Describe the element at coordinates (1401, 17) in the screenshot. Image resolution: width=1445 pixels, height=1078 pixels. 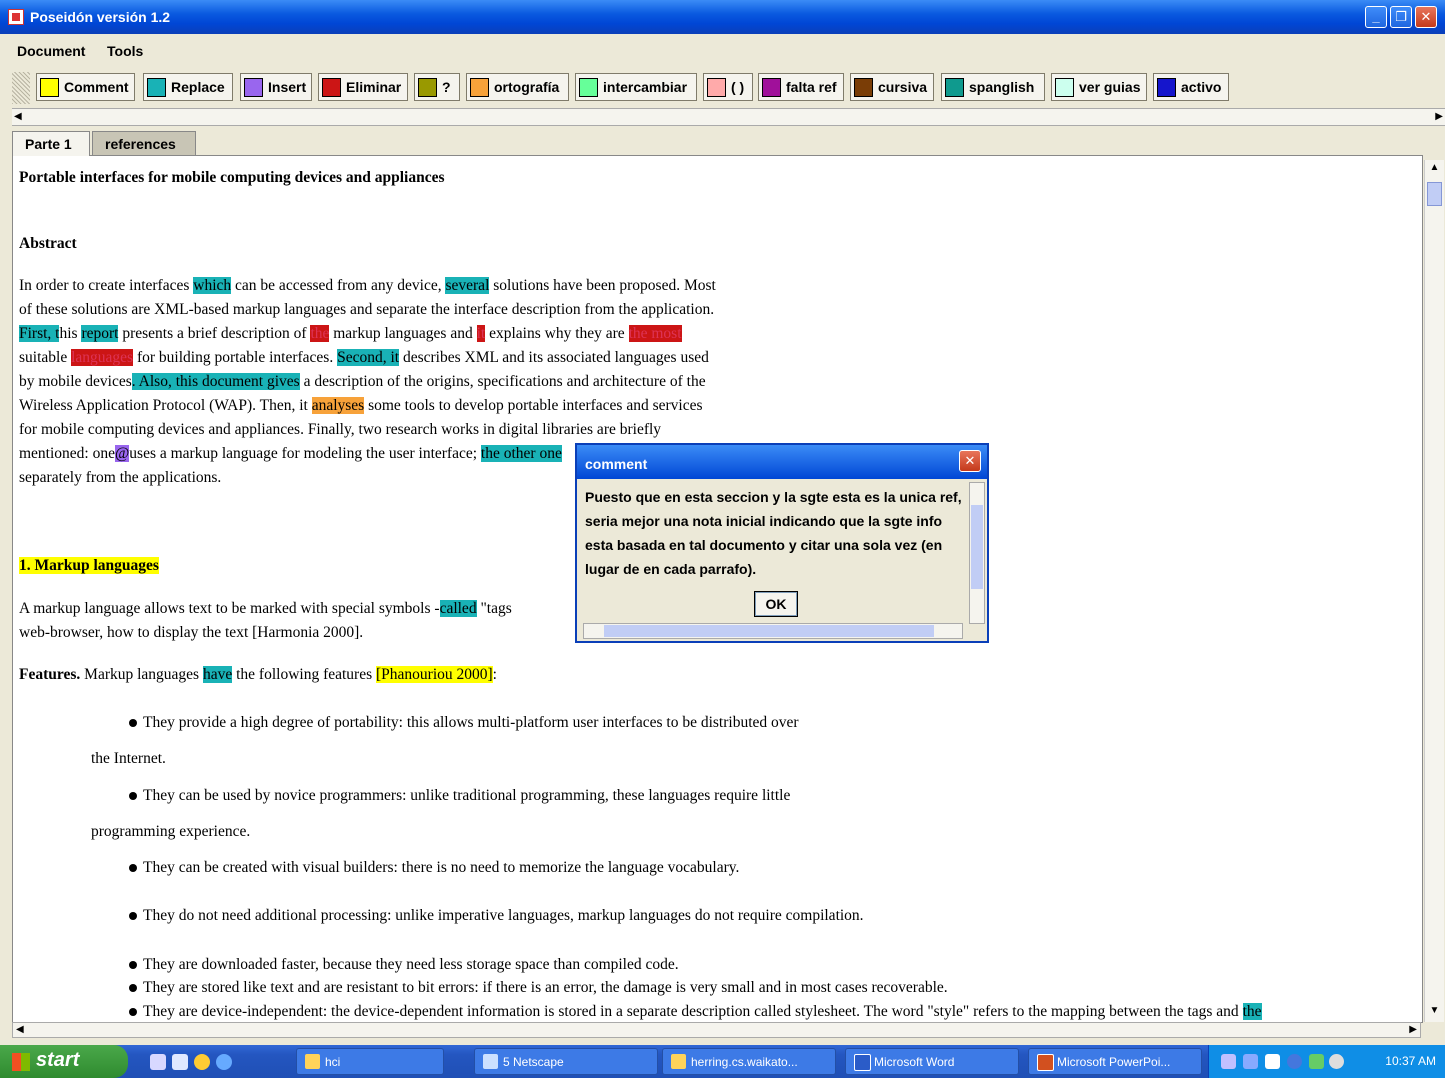
I see `maximize-button: ❐` at that location.